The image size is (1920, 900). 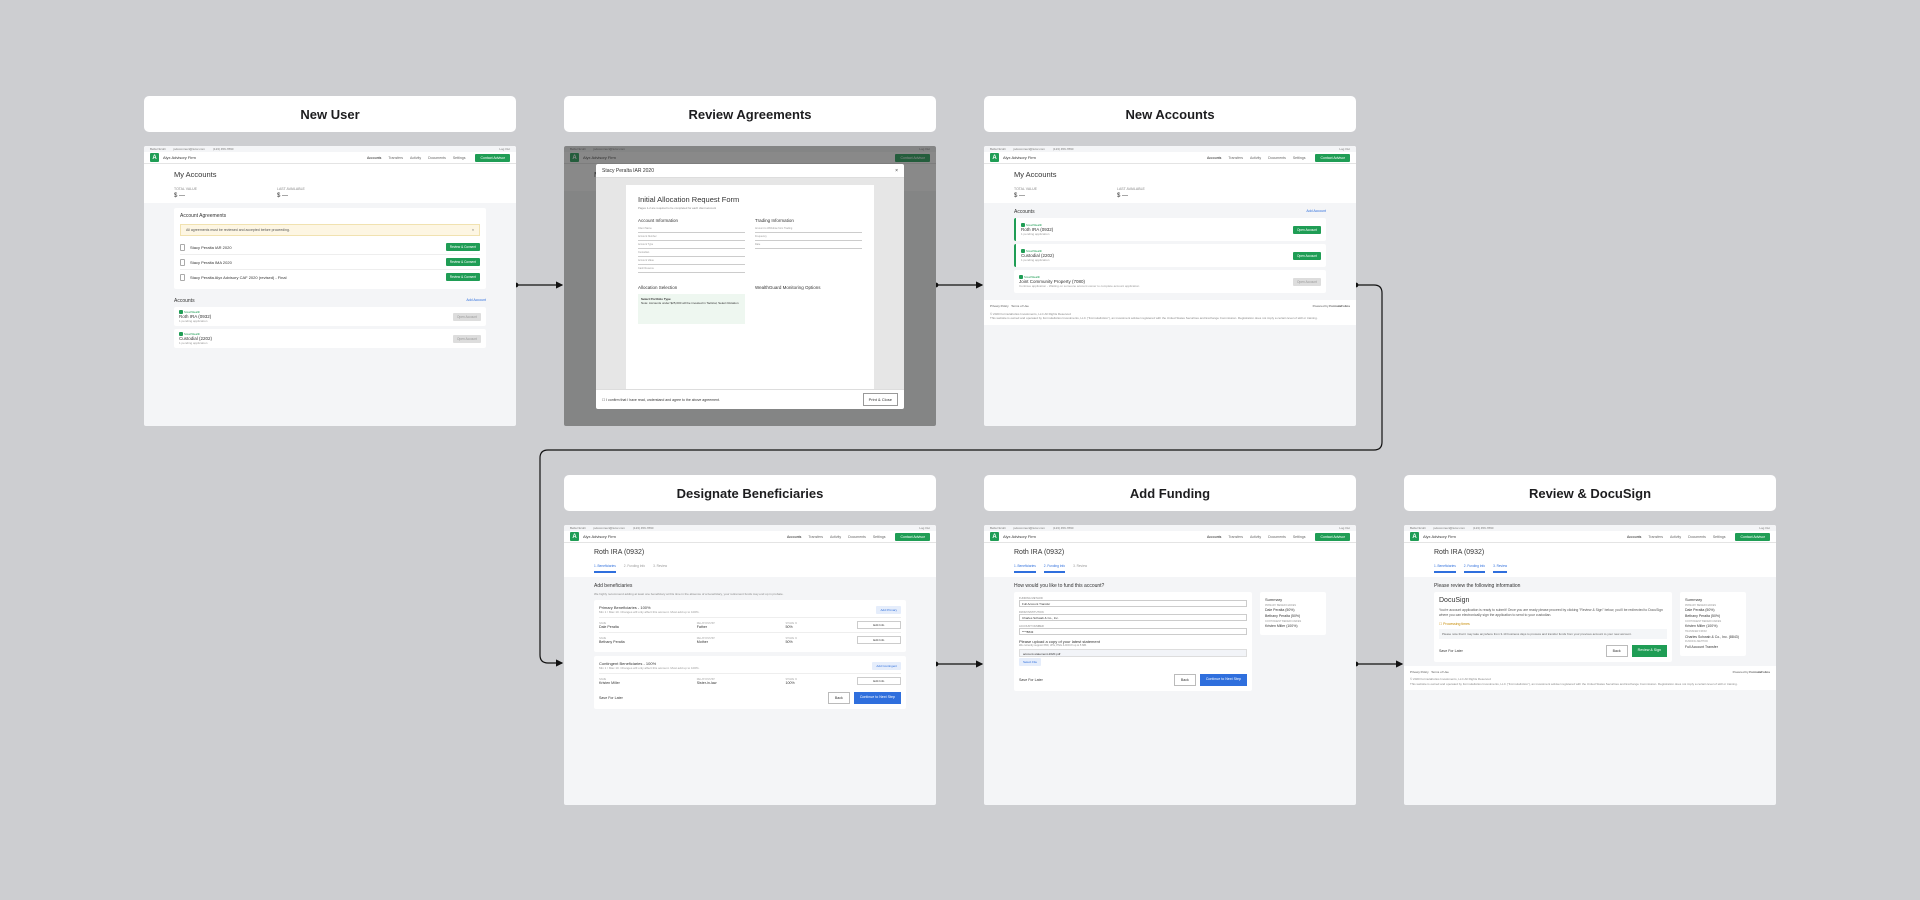 I want to click on account-number-field: ****8843, so click(x=1133, y=631).